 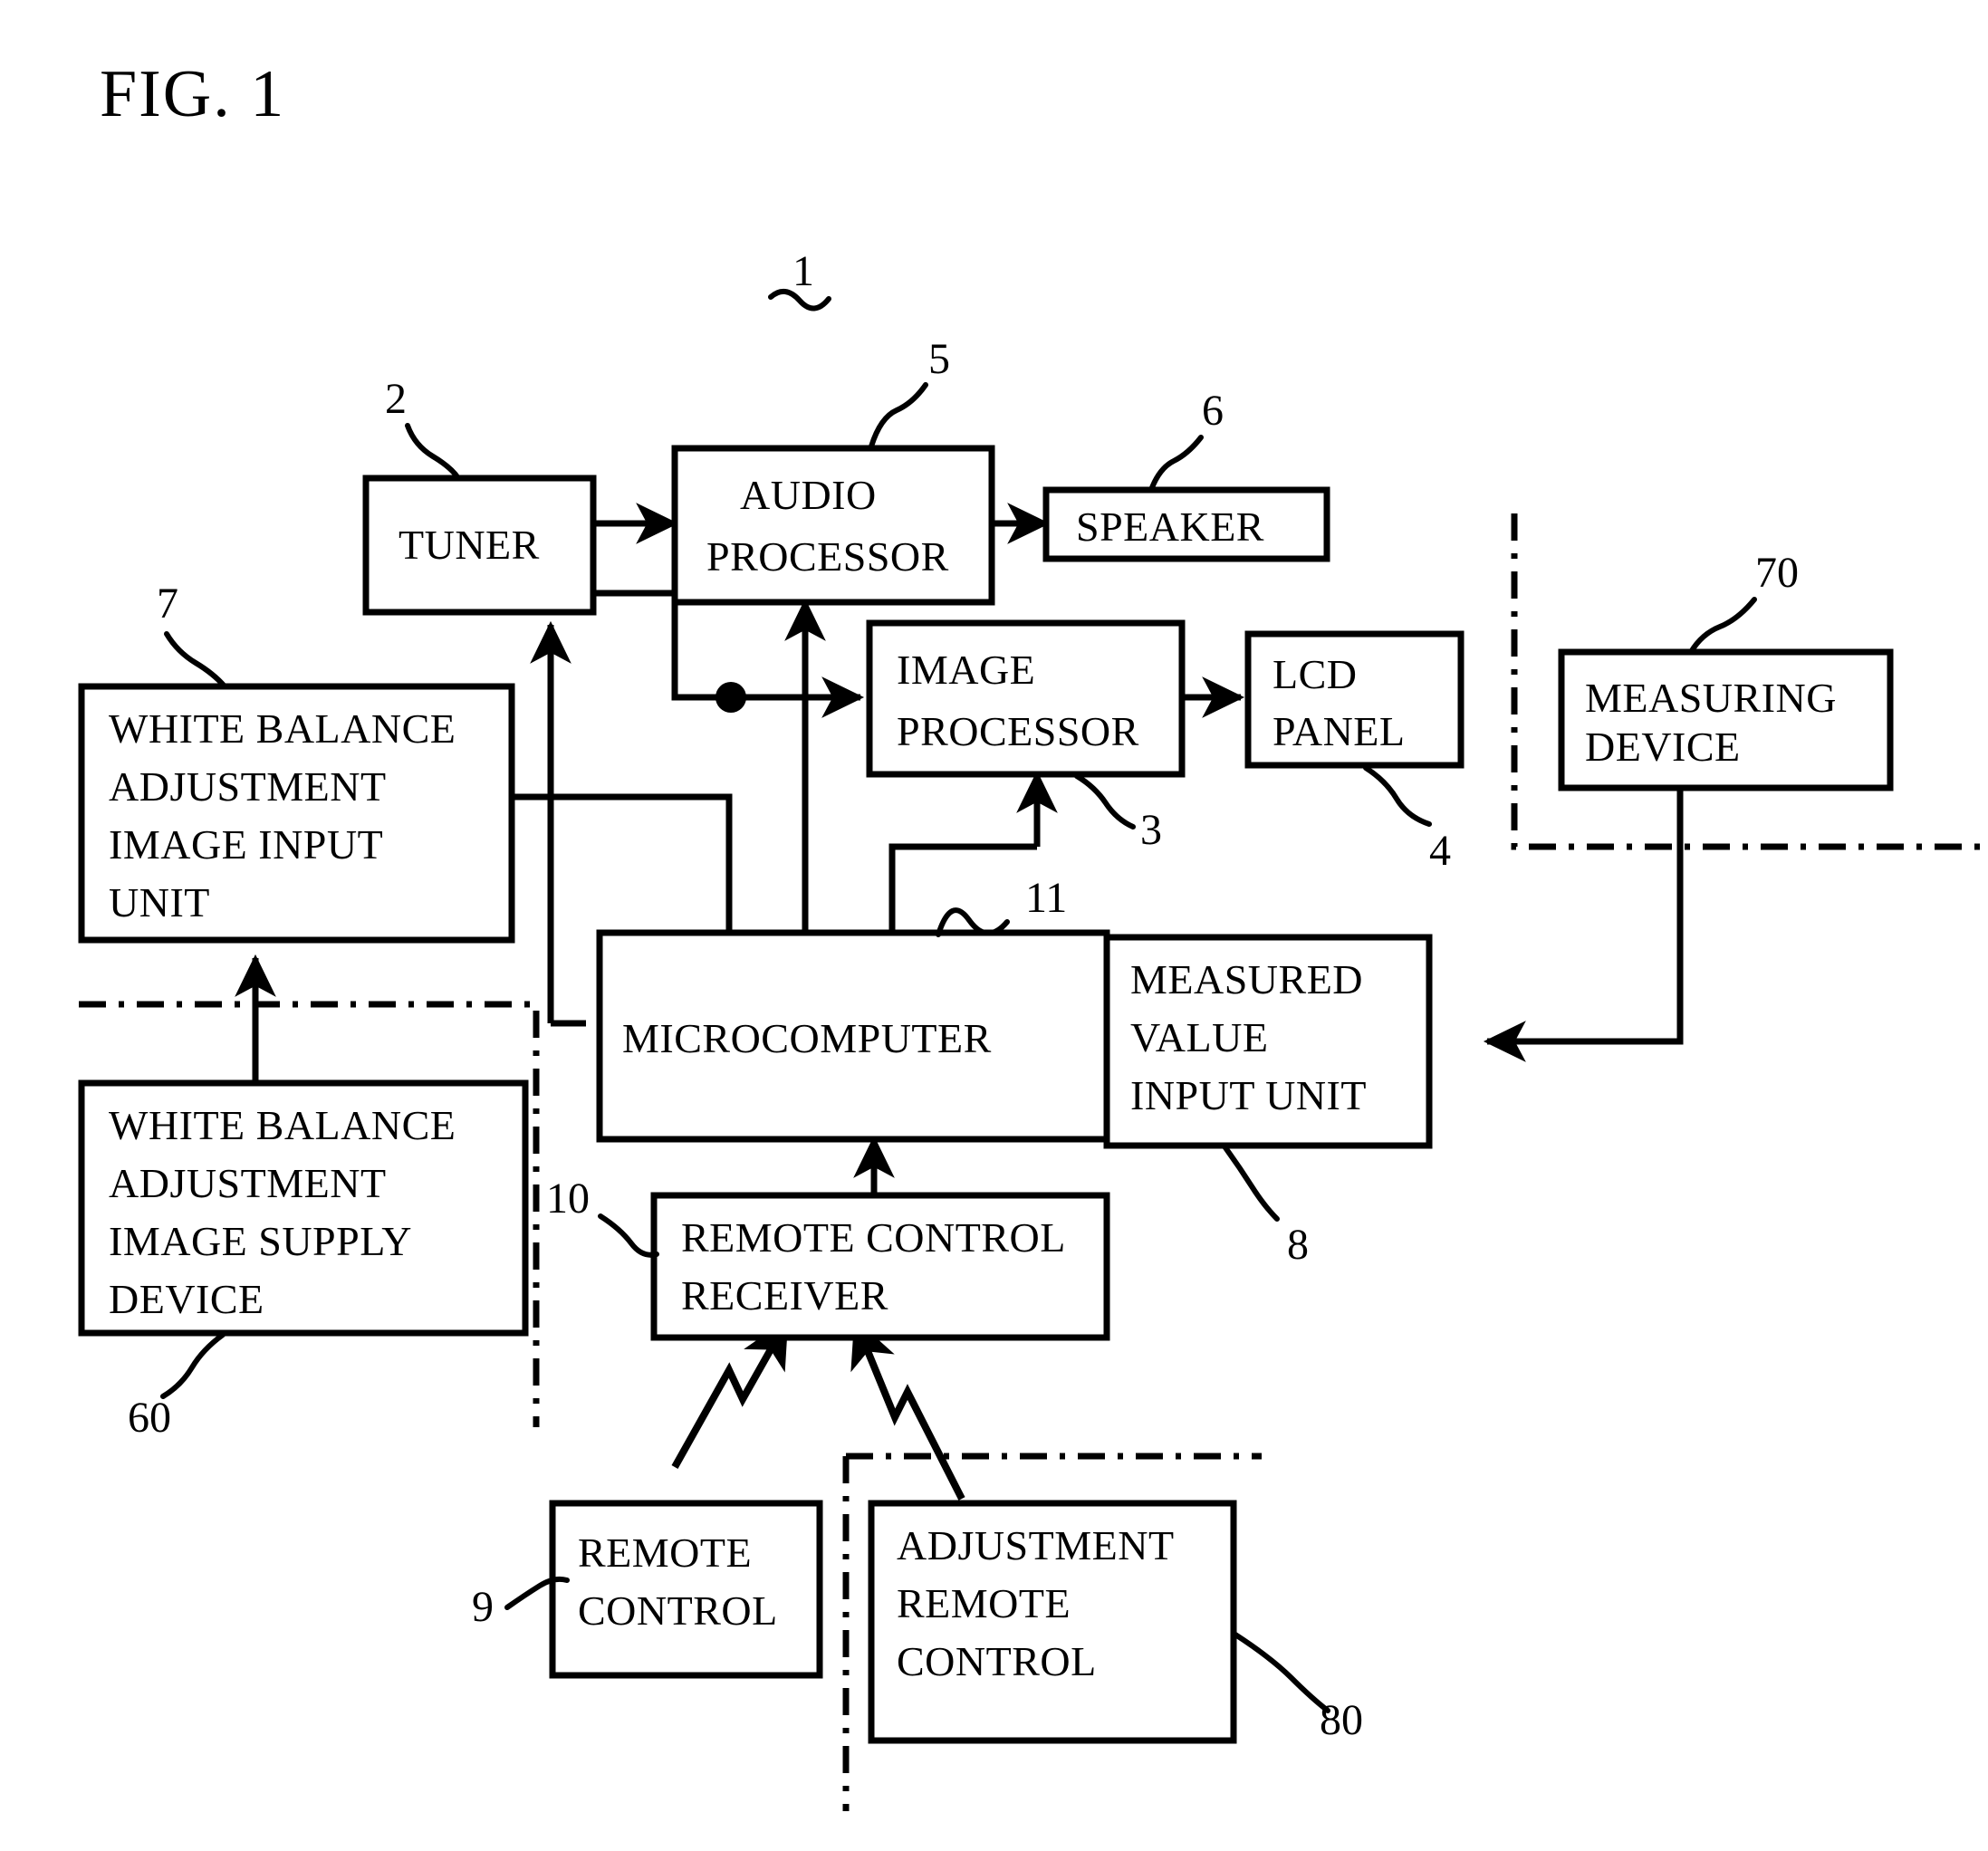 What do you see at coordinates (1723, 626) in the screenshot?
I see `leader-measuring-device` at bounding box center [1723, 626].